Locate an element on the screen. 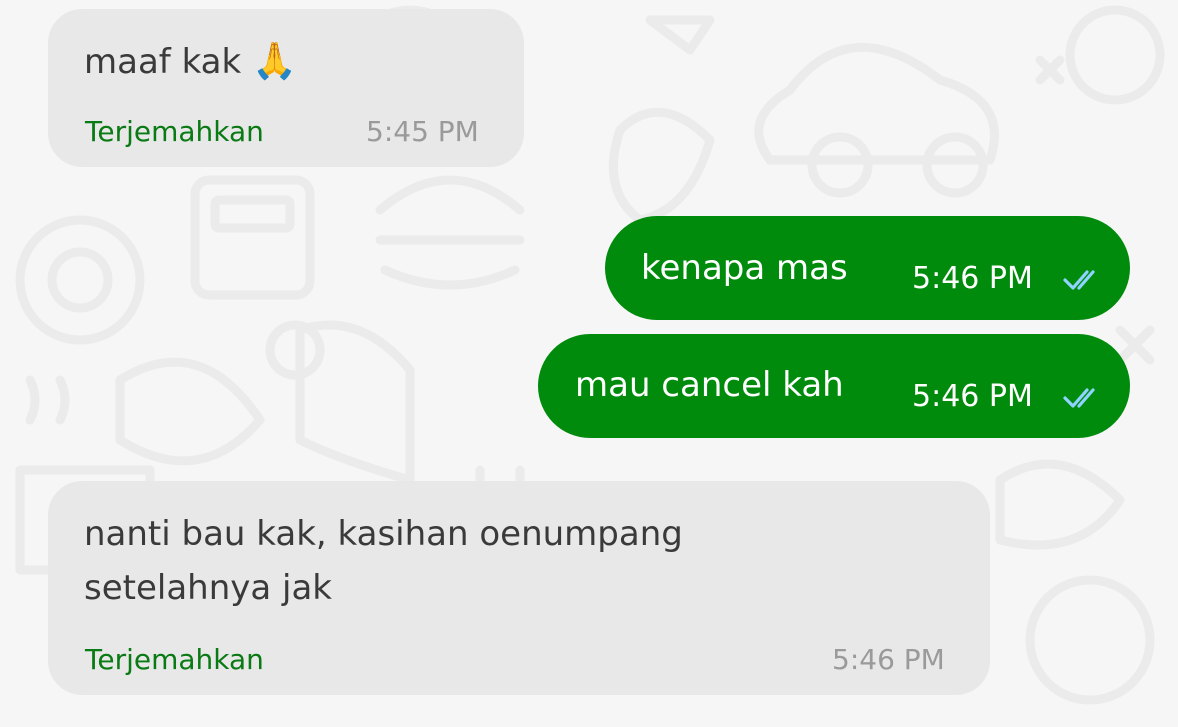 This screenshot has height=727, width=1178. incoming-message-bubble: maaf kak 🙏 Terjemahkan 5:45 PM is located at coordinates (286, 88).